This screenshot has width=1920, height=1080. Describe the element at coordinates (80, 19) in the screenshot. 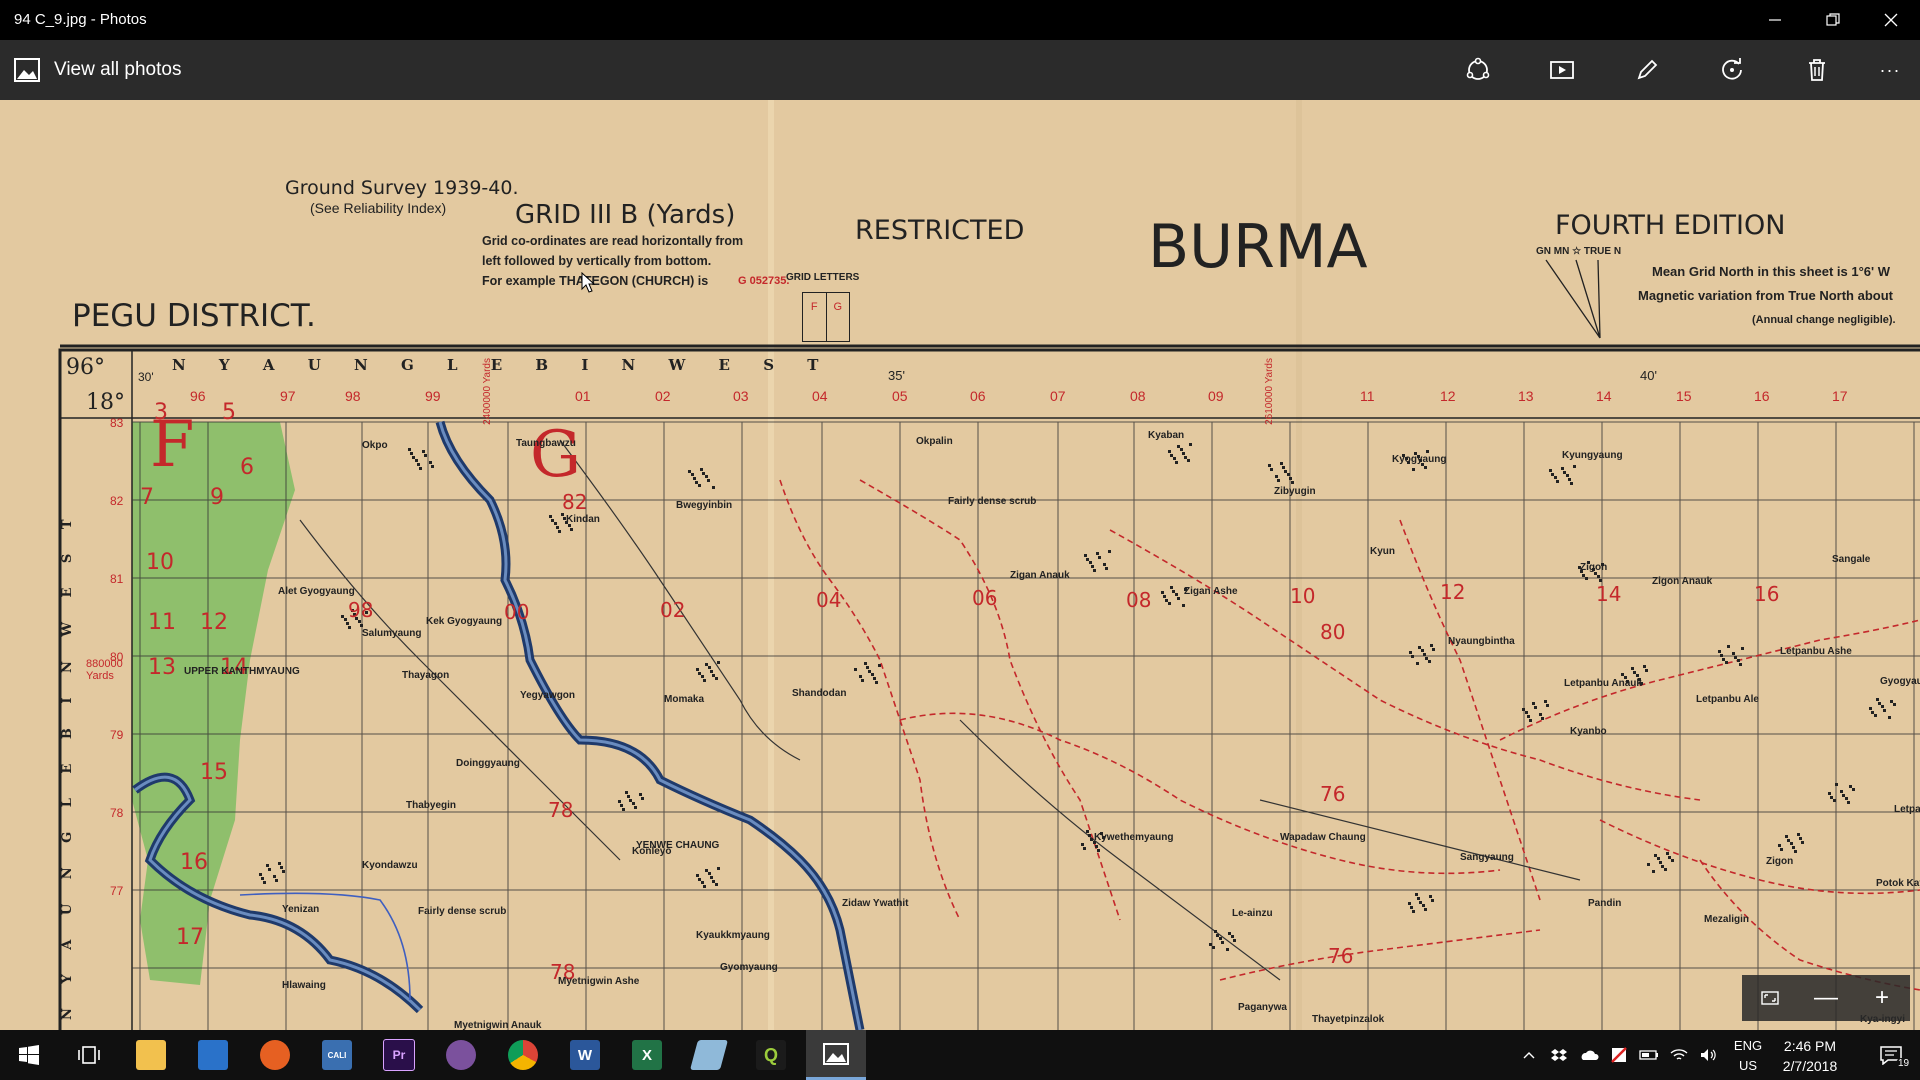

I see `window-title: 94 C_9.jpg - Photos` at that location.